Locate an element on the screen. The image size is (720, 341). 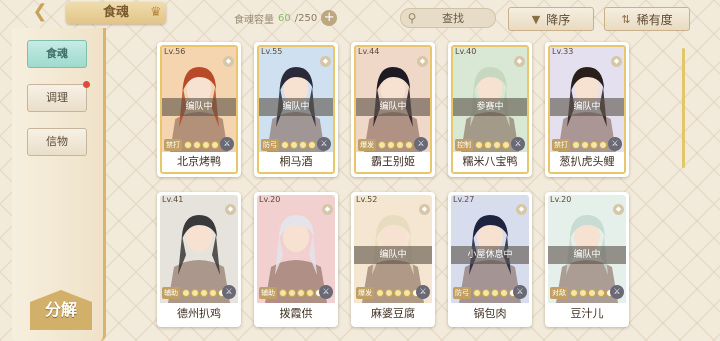
sort-order-button: ▼ 降序 is located at coordinates (551, 19).